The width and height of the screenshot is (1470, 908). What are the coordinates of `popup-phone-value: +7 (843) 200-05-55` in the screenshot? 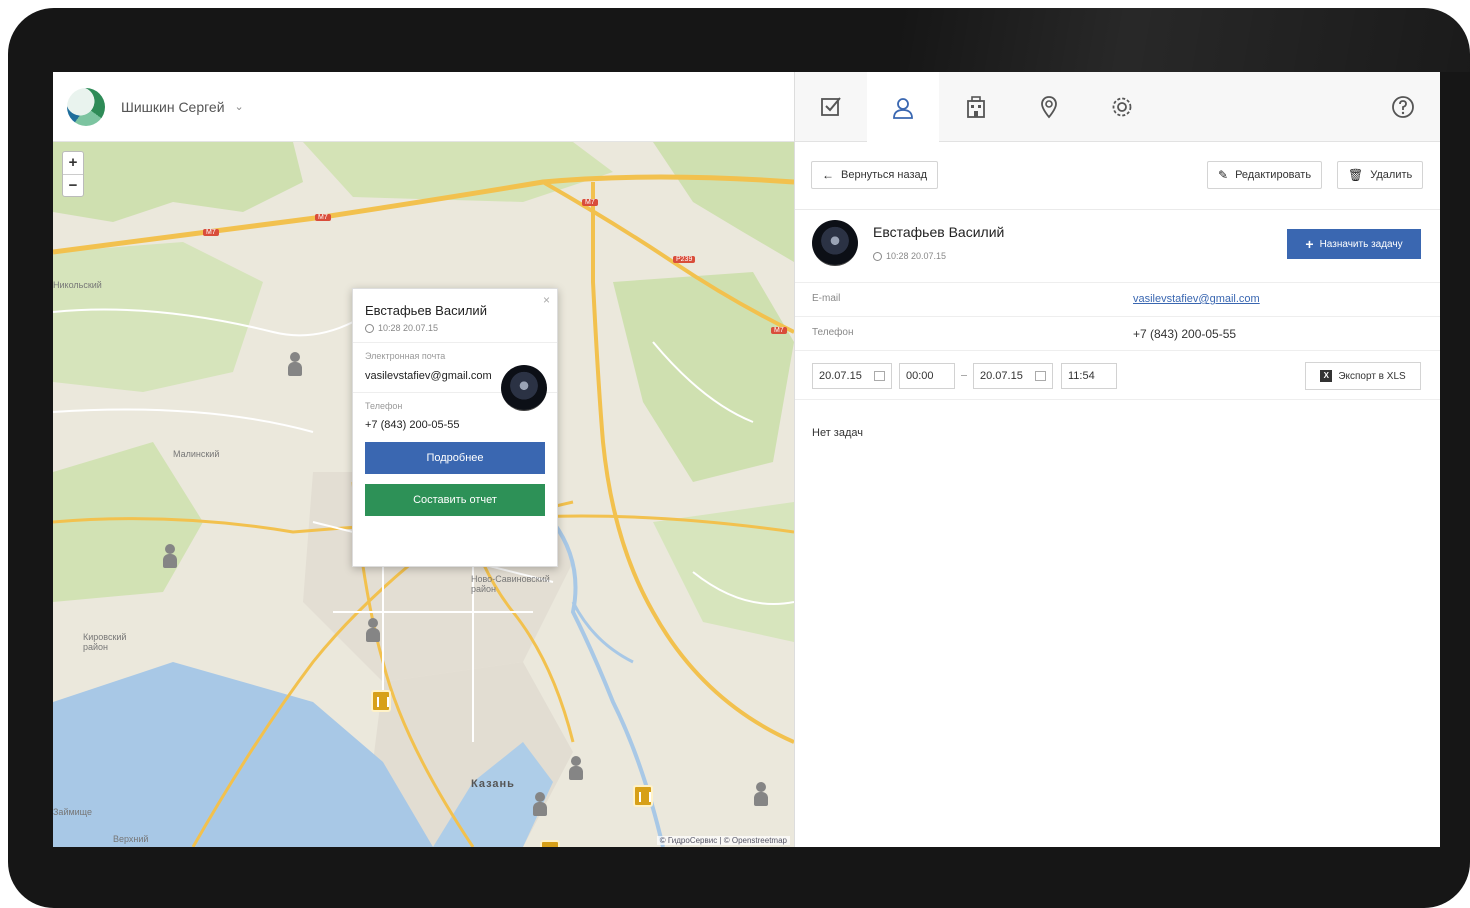 It's located at (412, 425).